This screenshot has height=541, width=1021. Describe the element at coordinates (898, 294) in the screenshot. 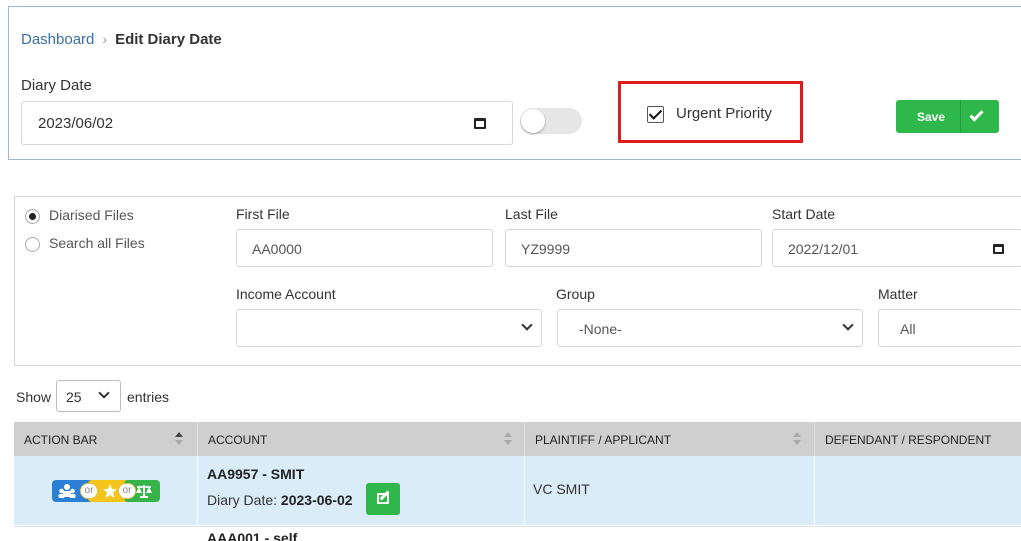

I see `matter-label: Matter` at that location.